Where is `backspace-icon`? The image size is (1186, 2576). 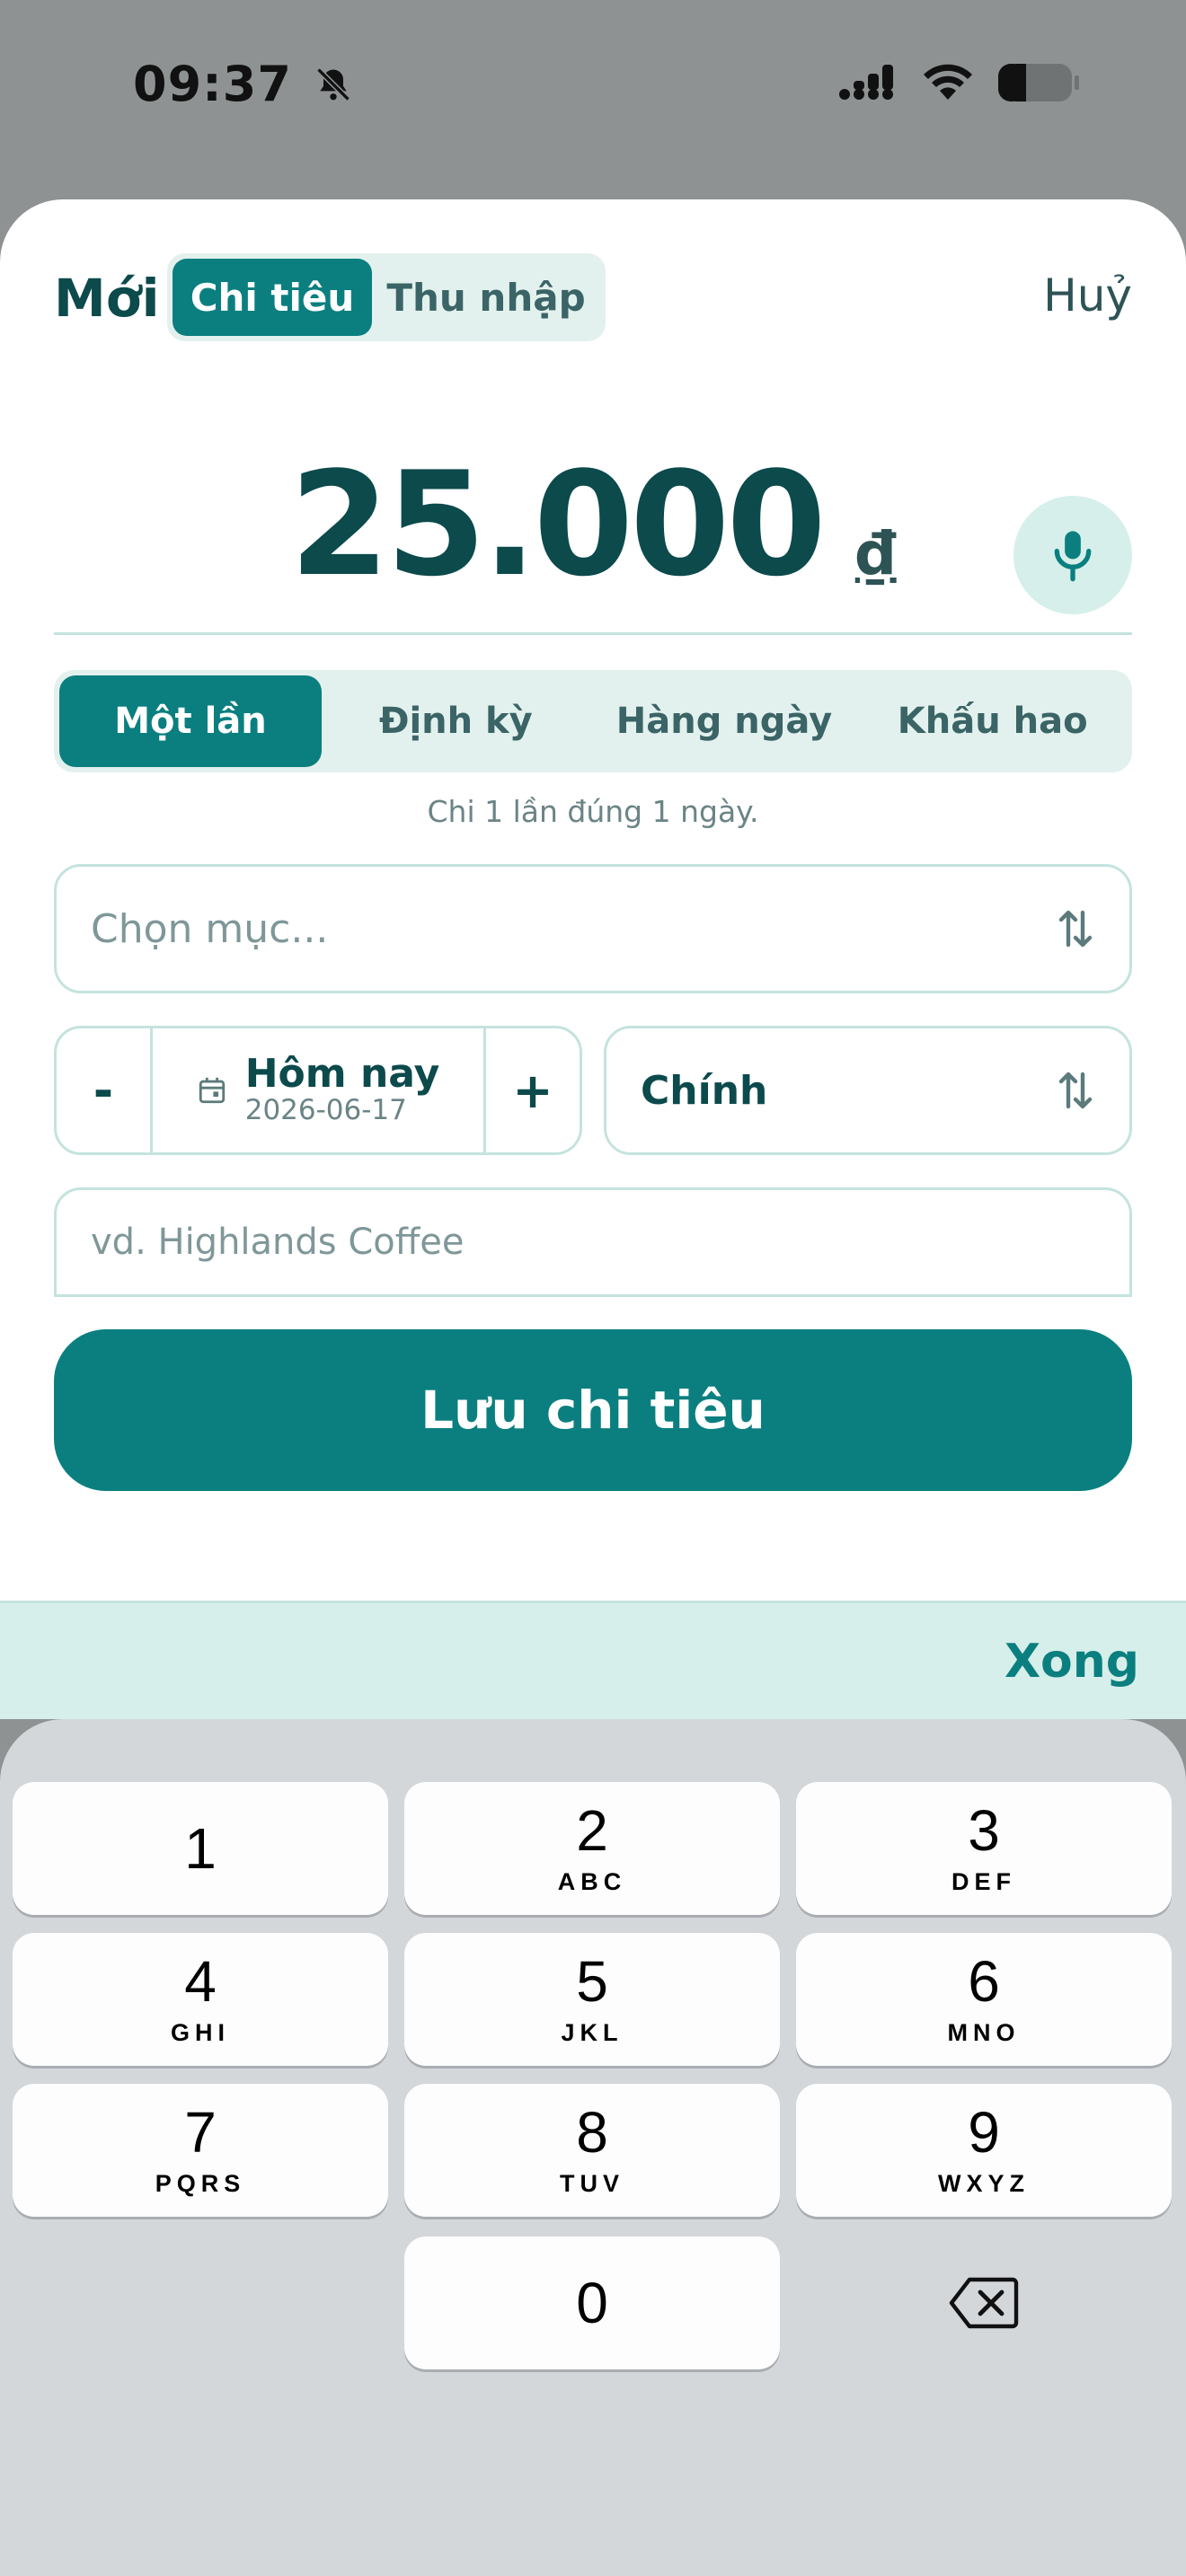
backspace-icon is located at coordinates (984, 2303).